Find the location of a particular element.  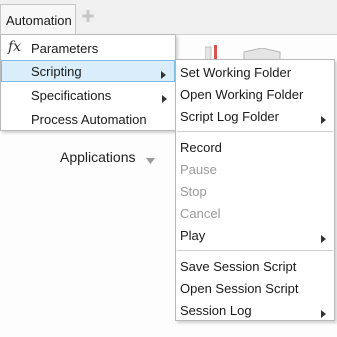

menu-item-stop: Stop is located at coordinates (255, 191).